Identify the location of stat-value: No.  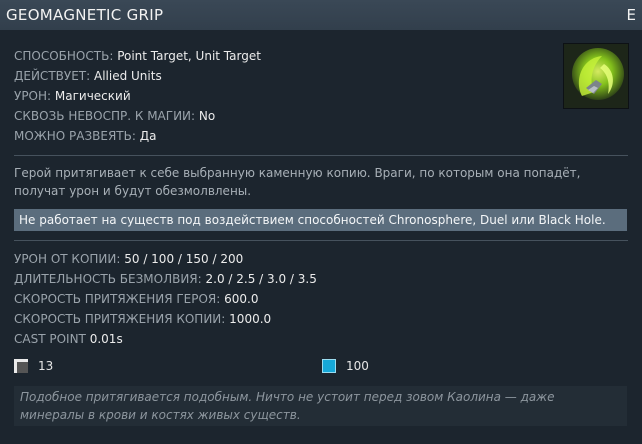
(207, 116).